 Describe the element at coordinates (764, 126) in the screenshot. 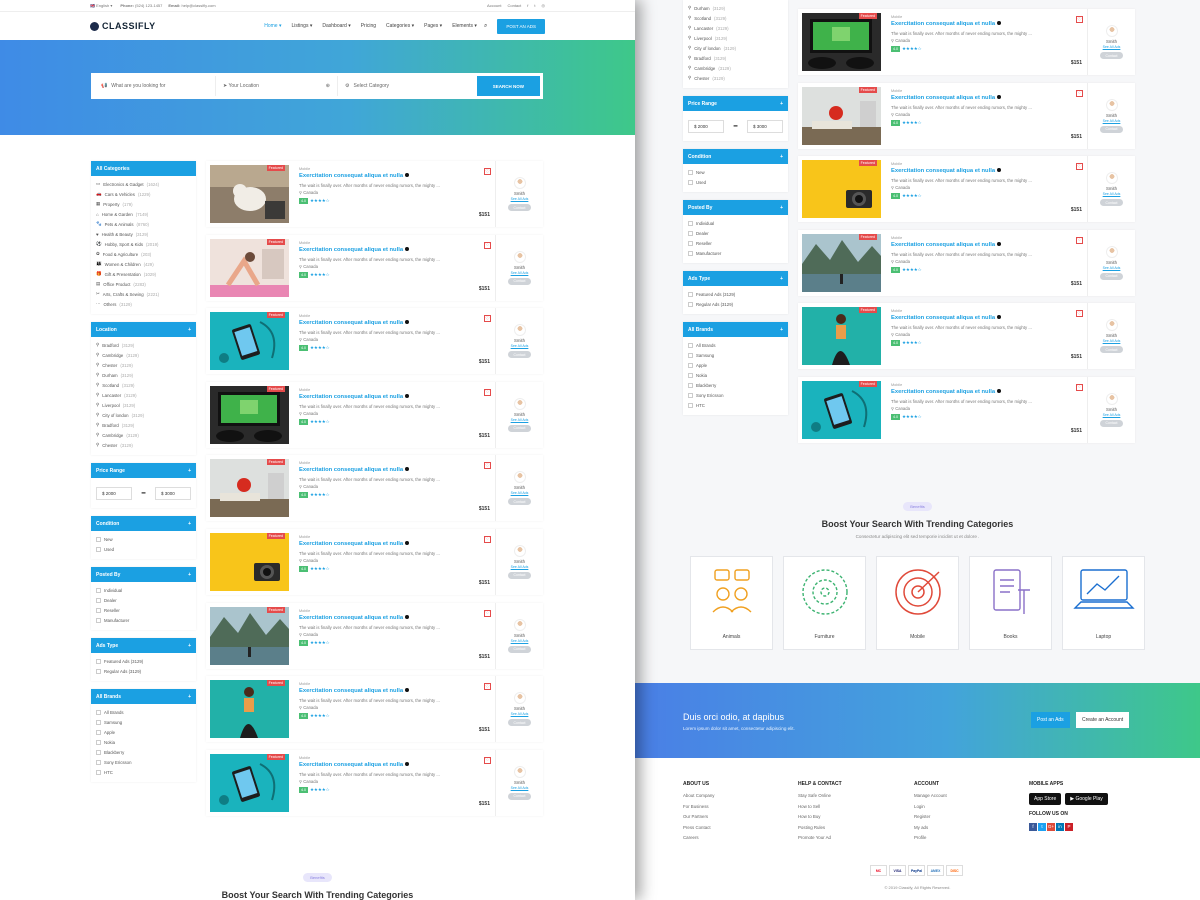

I see `price-max-input: $ 3000` at that location.